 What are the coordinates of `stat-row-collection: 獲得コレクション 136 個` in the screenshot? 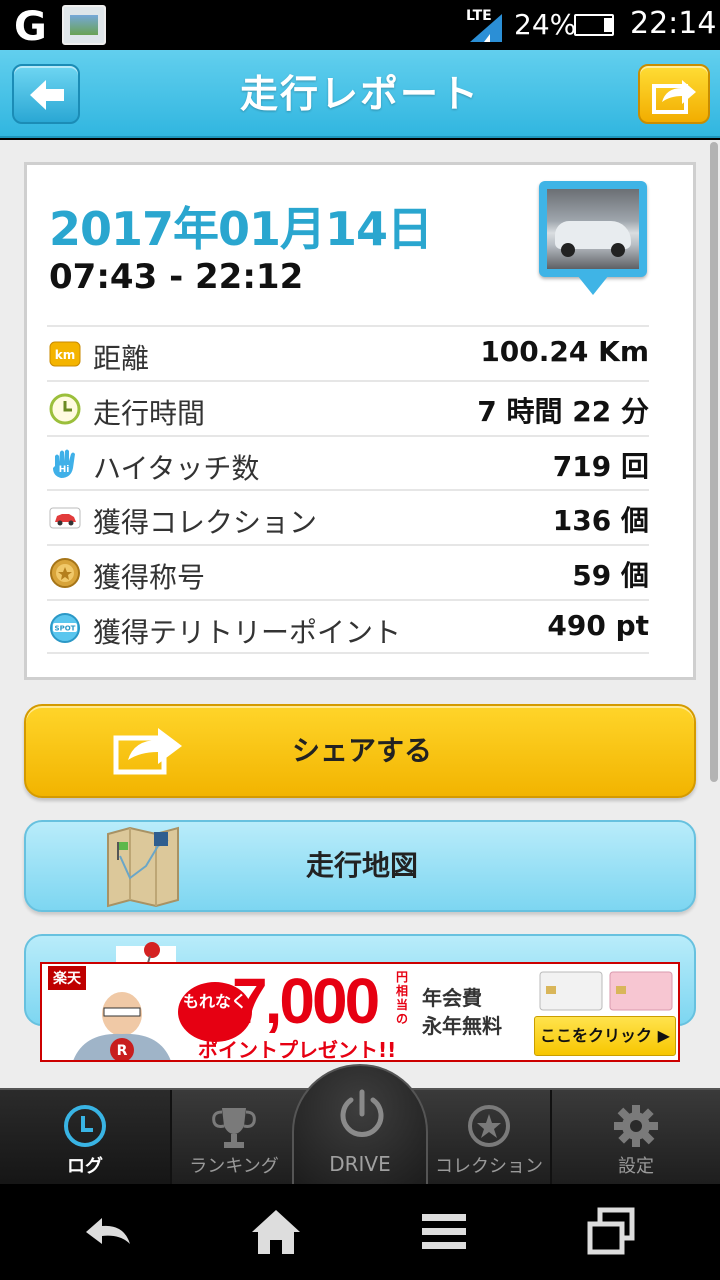 It's located at (348, 516).